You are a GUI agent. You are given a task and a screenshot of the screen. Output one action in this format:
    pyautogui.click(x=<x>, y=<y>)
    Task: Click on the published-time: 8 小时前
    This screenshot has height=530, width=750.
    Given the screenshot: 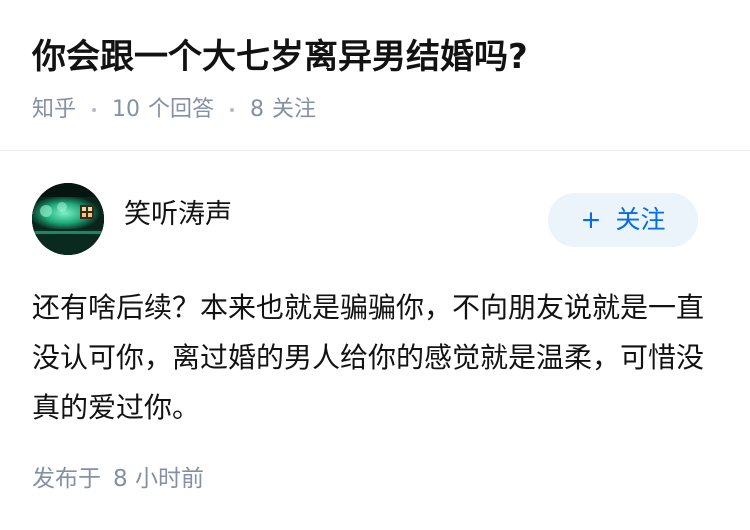 What is the action you would take?
    pyautogui.click(x=158, y=479)
    